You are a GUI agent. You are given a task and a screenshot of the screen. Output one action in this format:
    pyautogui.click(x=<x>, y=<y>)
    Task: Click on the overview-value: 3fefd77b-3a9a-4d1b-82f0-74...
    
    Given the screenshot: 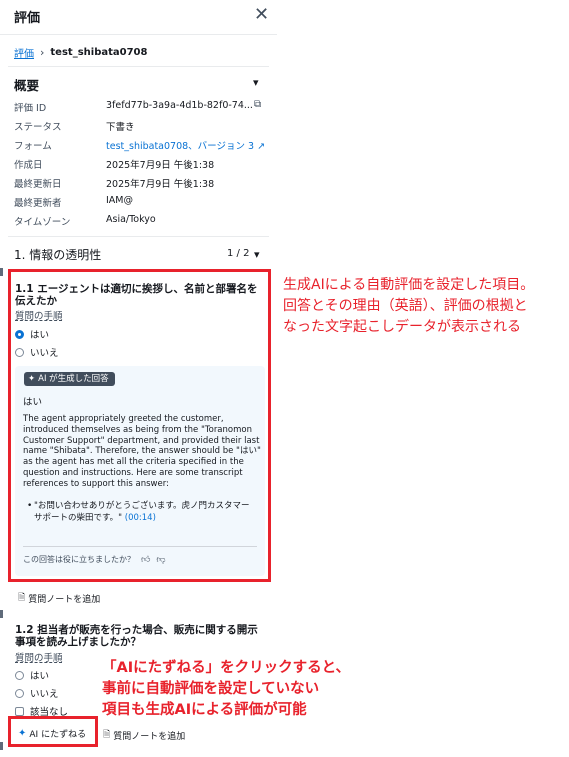 What is the action you would take?
    pyautogui.click(x=179, y=105)
    